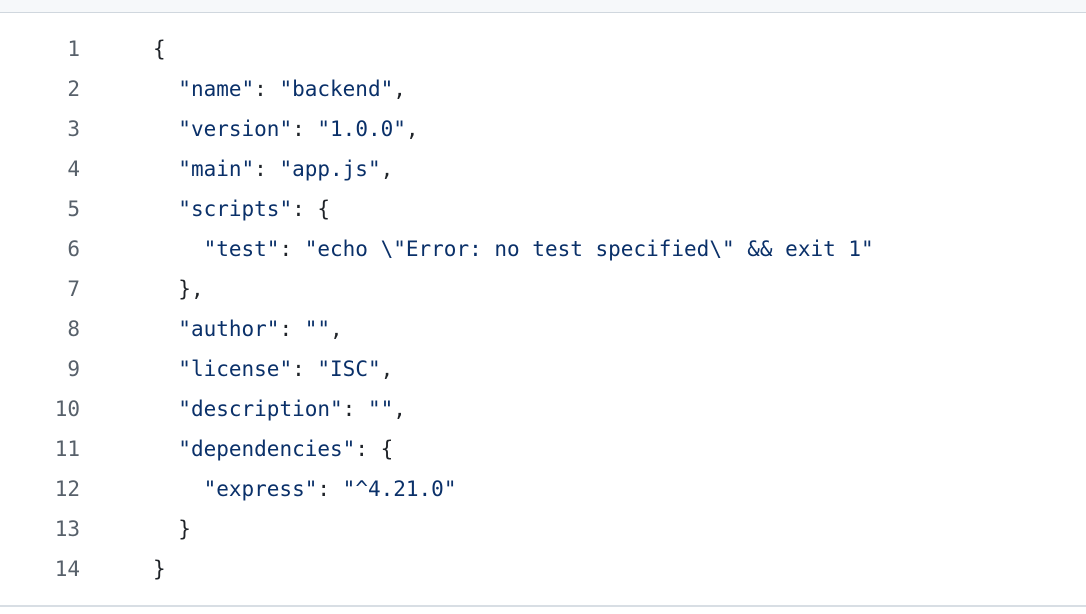 The height and width of the screenshot is (614, 1086). I want to click on code-line: 10 "description": "",, so click(543, 409).